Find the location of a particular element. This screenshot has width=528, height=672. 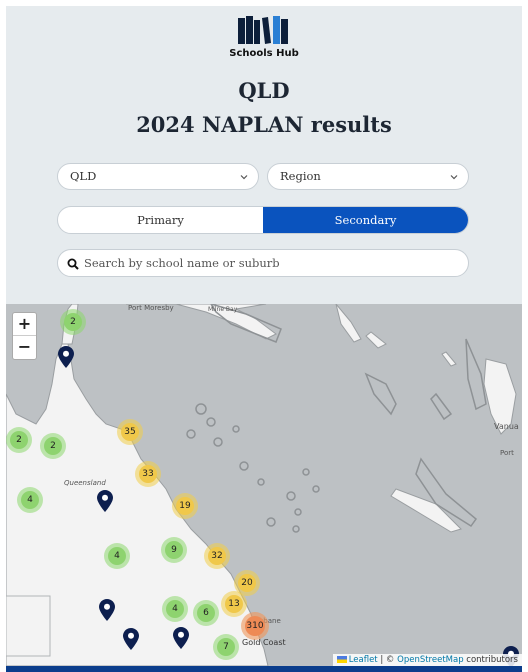

cluster-marker: 19 is located at coordinates (185, 506).